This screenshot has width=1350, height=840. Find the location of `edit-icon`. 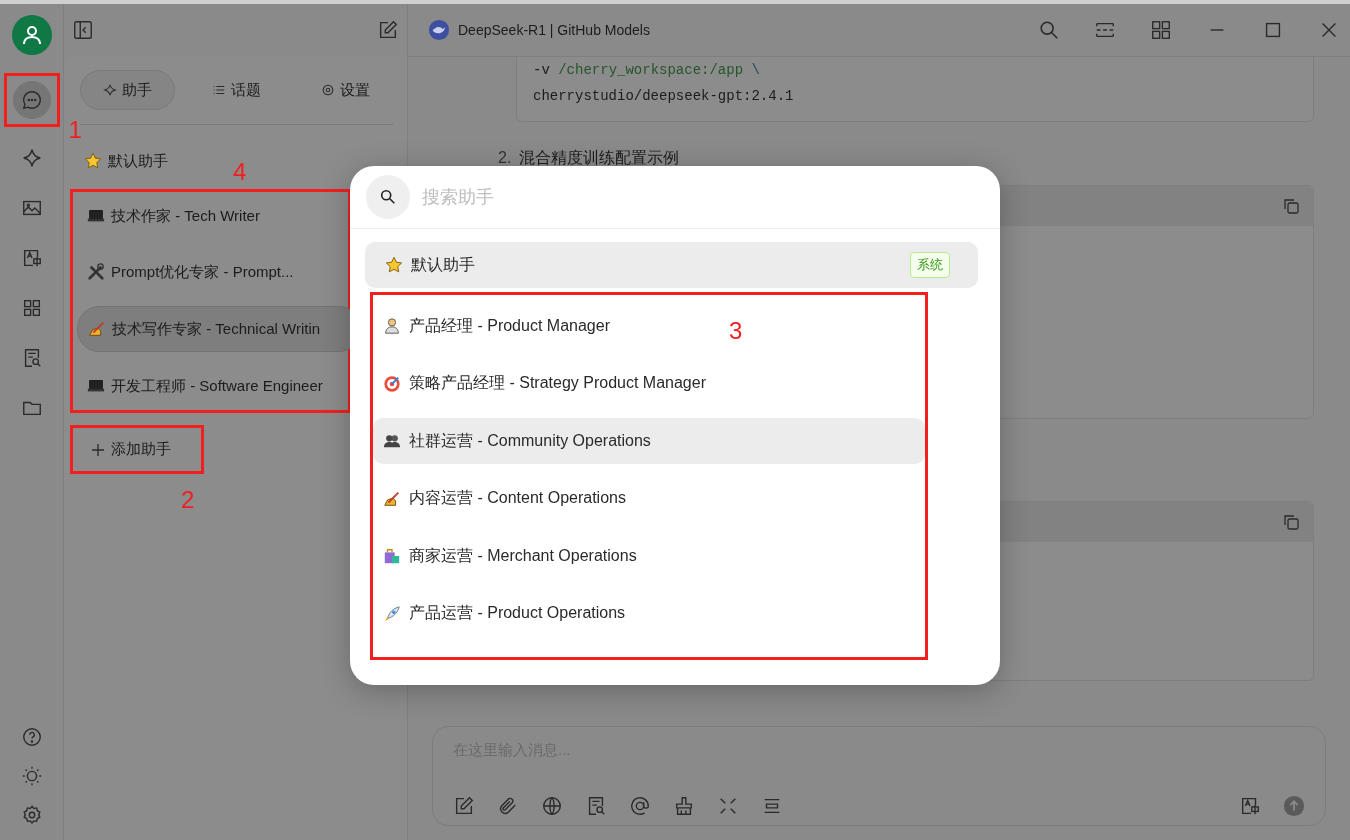

edit-icon is located at coordinates (464, 806).